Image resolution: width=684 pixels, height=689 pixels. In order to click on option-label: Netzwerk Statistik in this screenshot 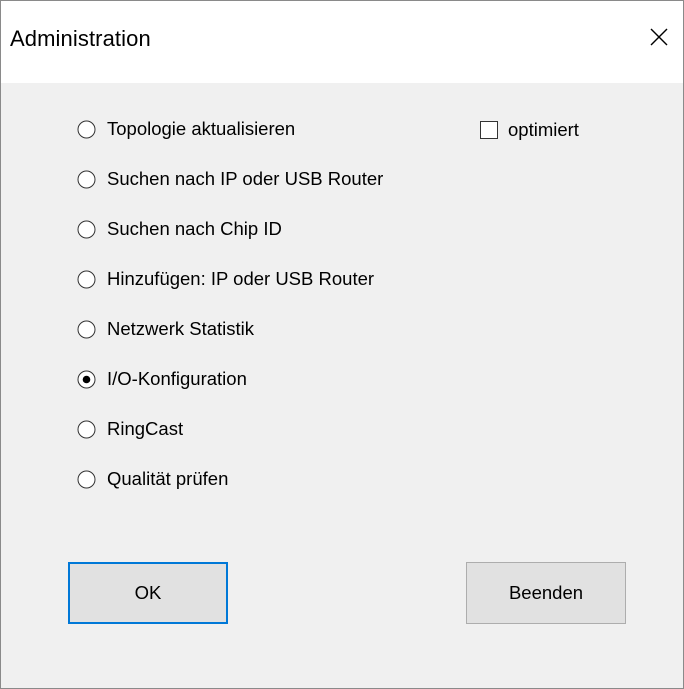, I will do `click(181, 328)`.